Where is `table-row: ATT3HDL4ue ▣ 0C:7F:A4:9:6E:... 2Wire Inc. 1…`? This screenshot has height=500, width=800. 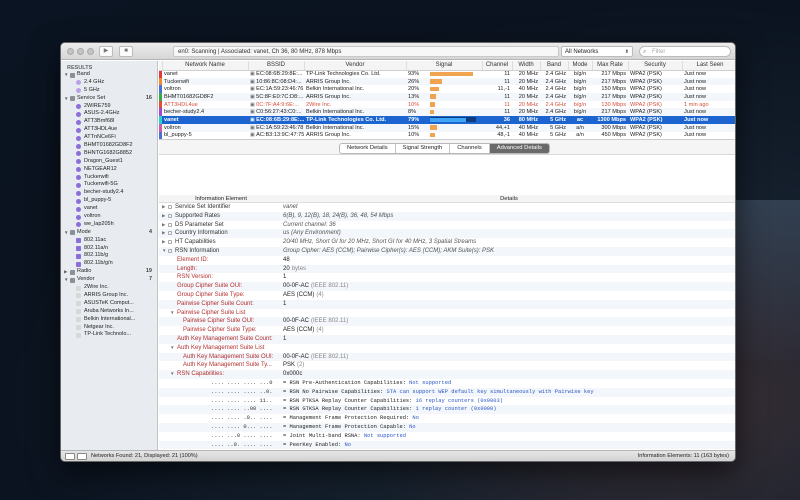
table-row: ATT3HDL4ue ▣ 0C:7F:A4:9:6E:... 2Wire Inc. 1… is located at coordinates (447, 104).